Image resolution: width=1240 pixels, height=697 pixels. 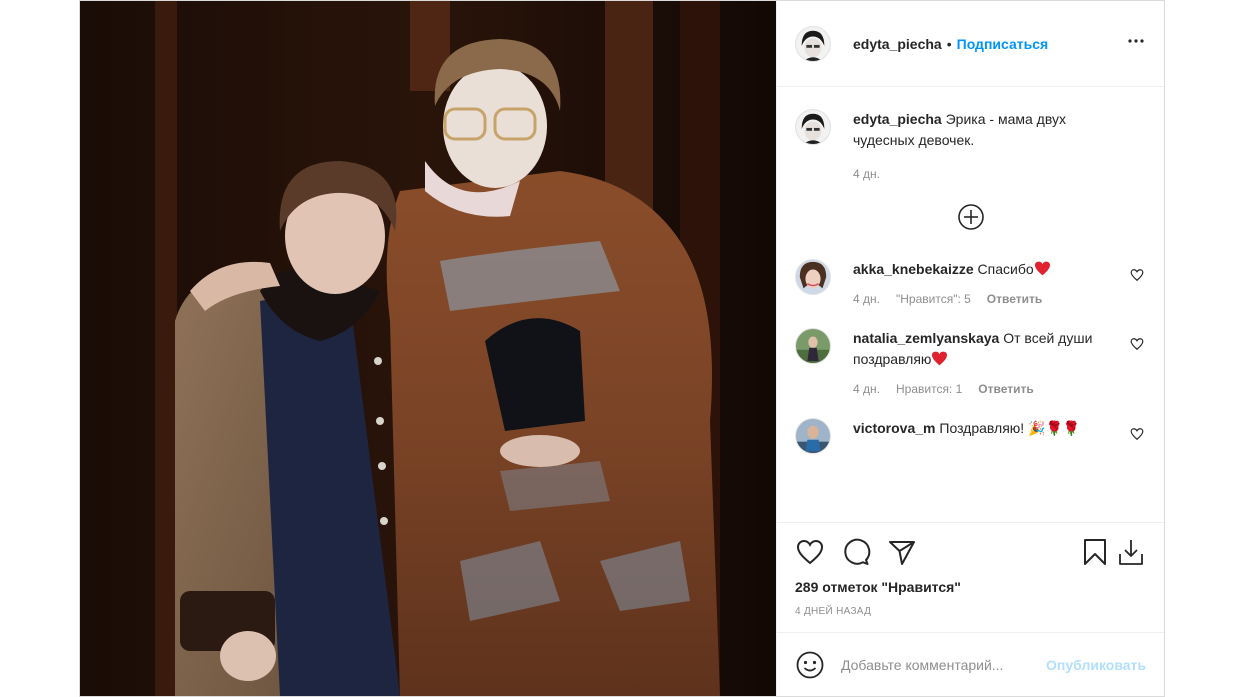 I want to click on comment-text: akka_knebekaizze Спасибо, so click(x=979, y=269).